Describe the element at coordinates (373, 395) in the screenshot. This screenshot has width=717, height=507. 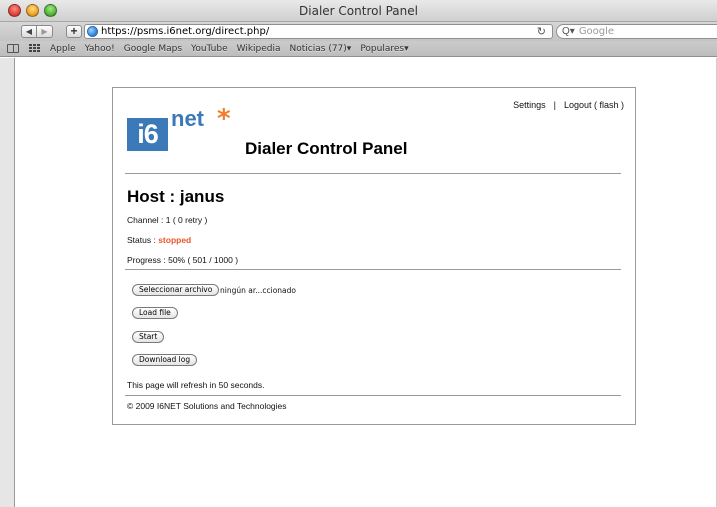
I see `footer-divider` at that location.